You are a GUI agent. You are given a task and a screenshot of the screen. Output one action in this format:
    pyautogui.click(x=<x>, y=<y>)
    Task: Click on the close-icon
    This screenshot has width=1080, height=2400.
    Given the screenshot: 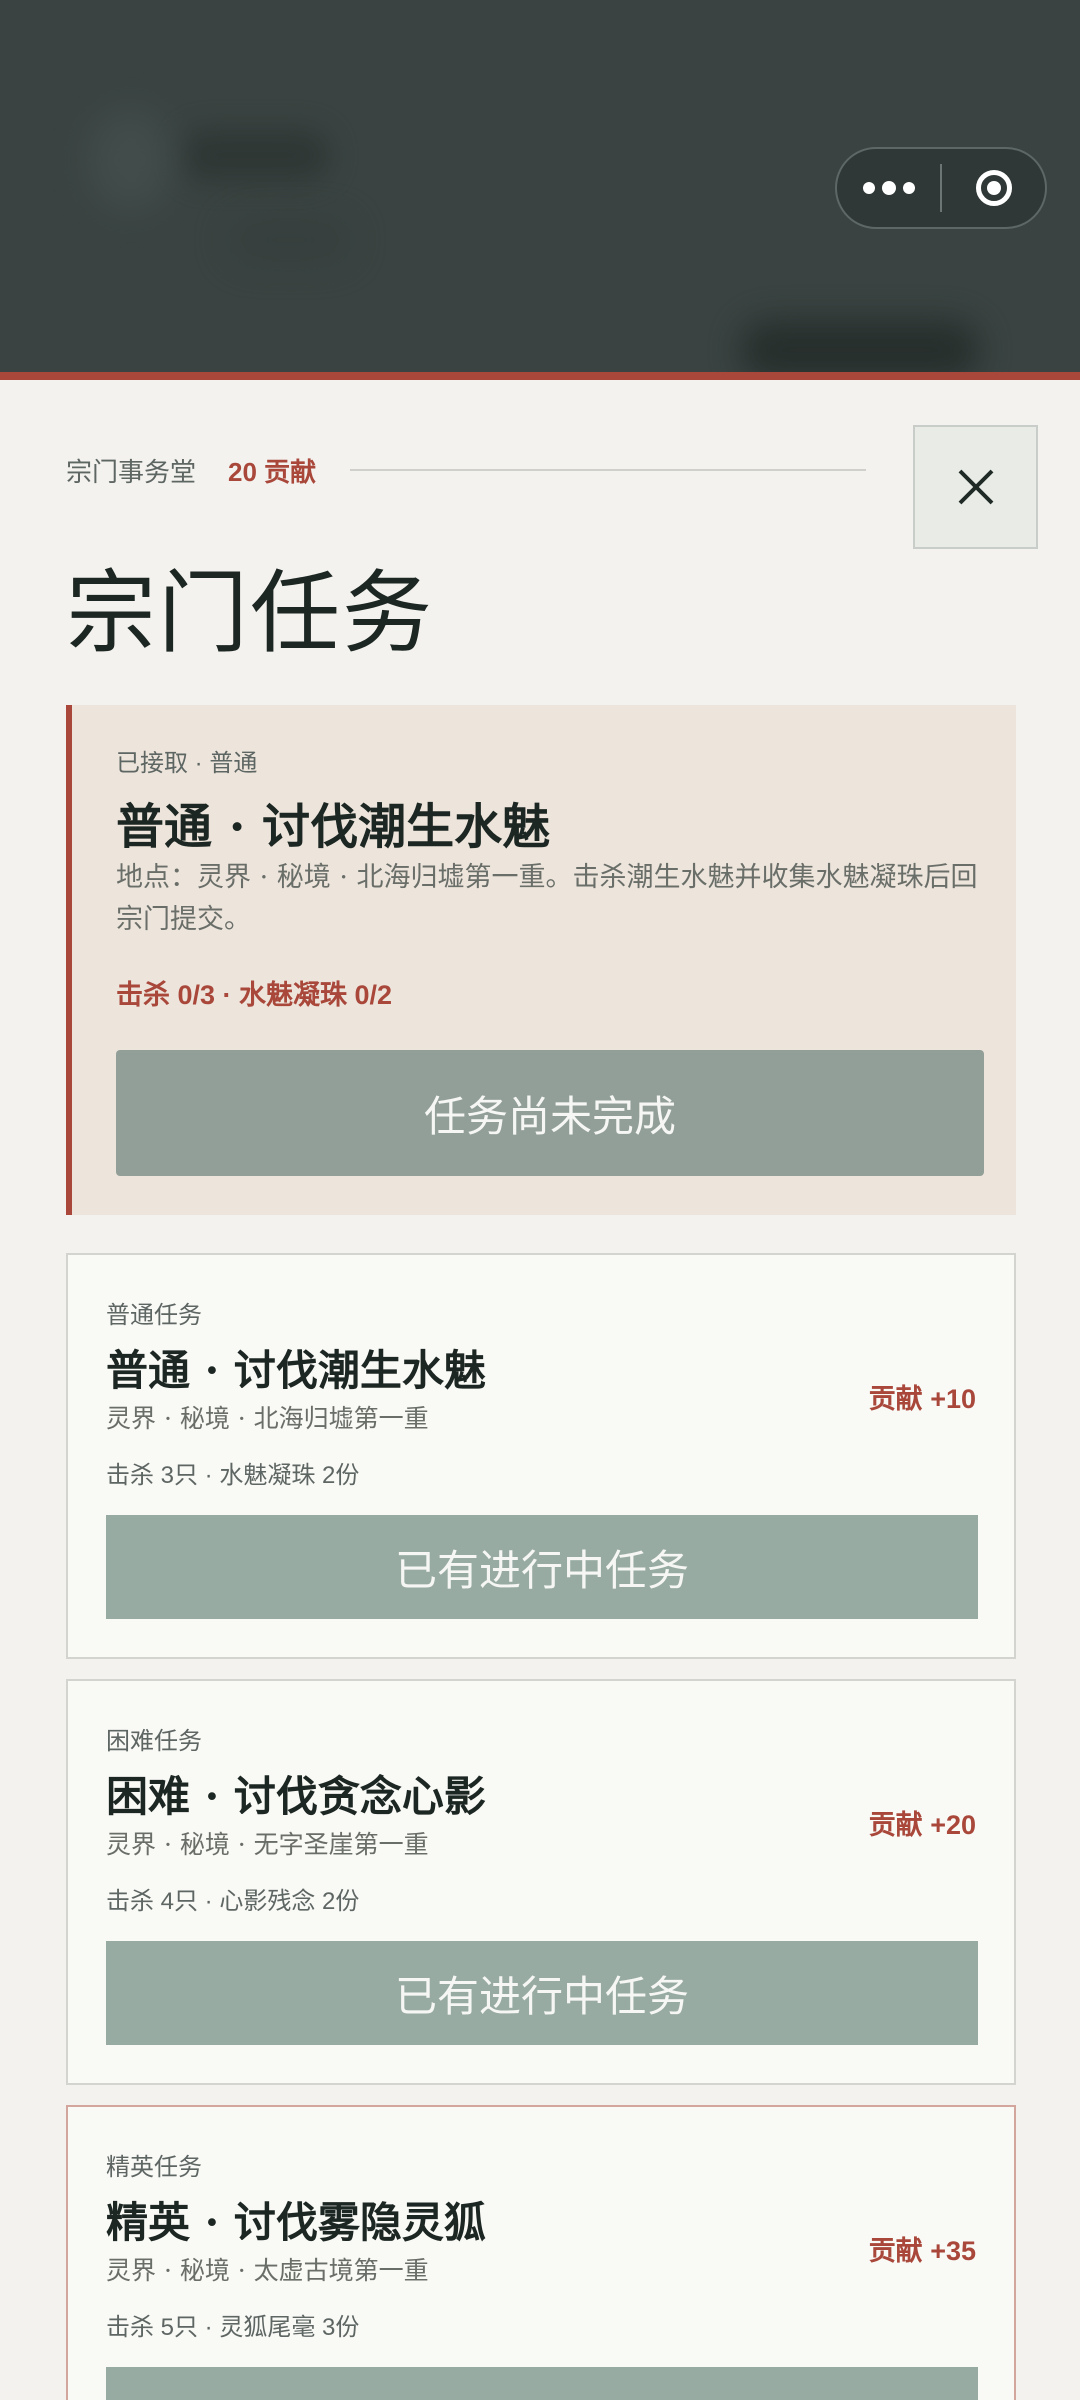 What is the action you would take?
    pyautogui.click(x=975, y=487)
    